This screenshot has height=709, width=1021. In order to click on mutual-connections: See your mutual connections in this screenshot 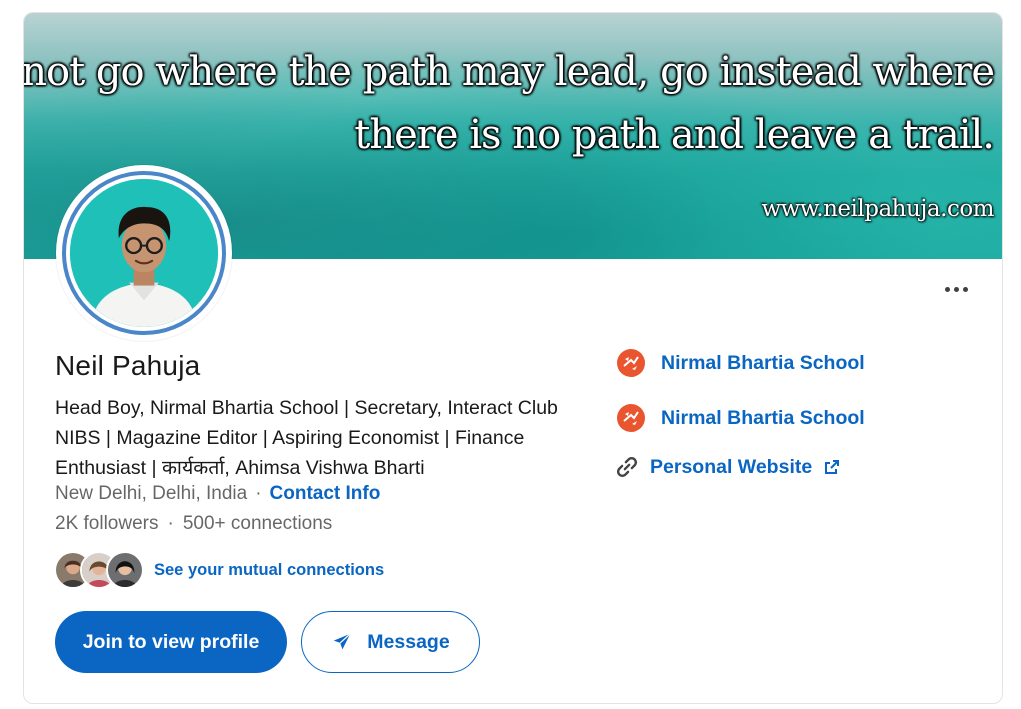, I will do `click(219, 570)`.